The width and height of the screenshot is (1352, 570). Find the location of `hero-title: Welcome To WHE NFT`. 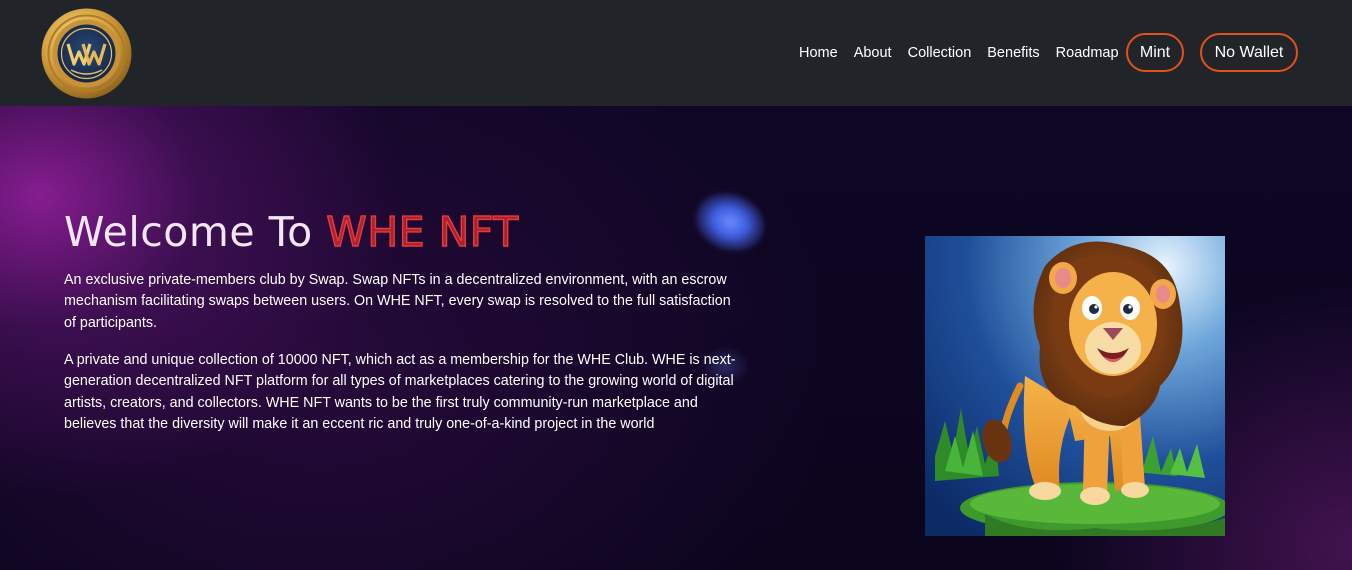

hero-title: Welcome To WHE NFT is located at coordinates (291, 231).